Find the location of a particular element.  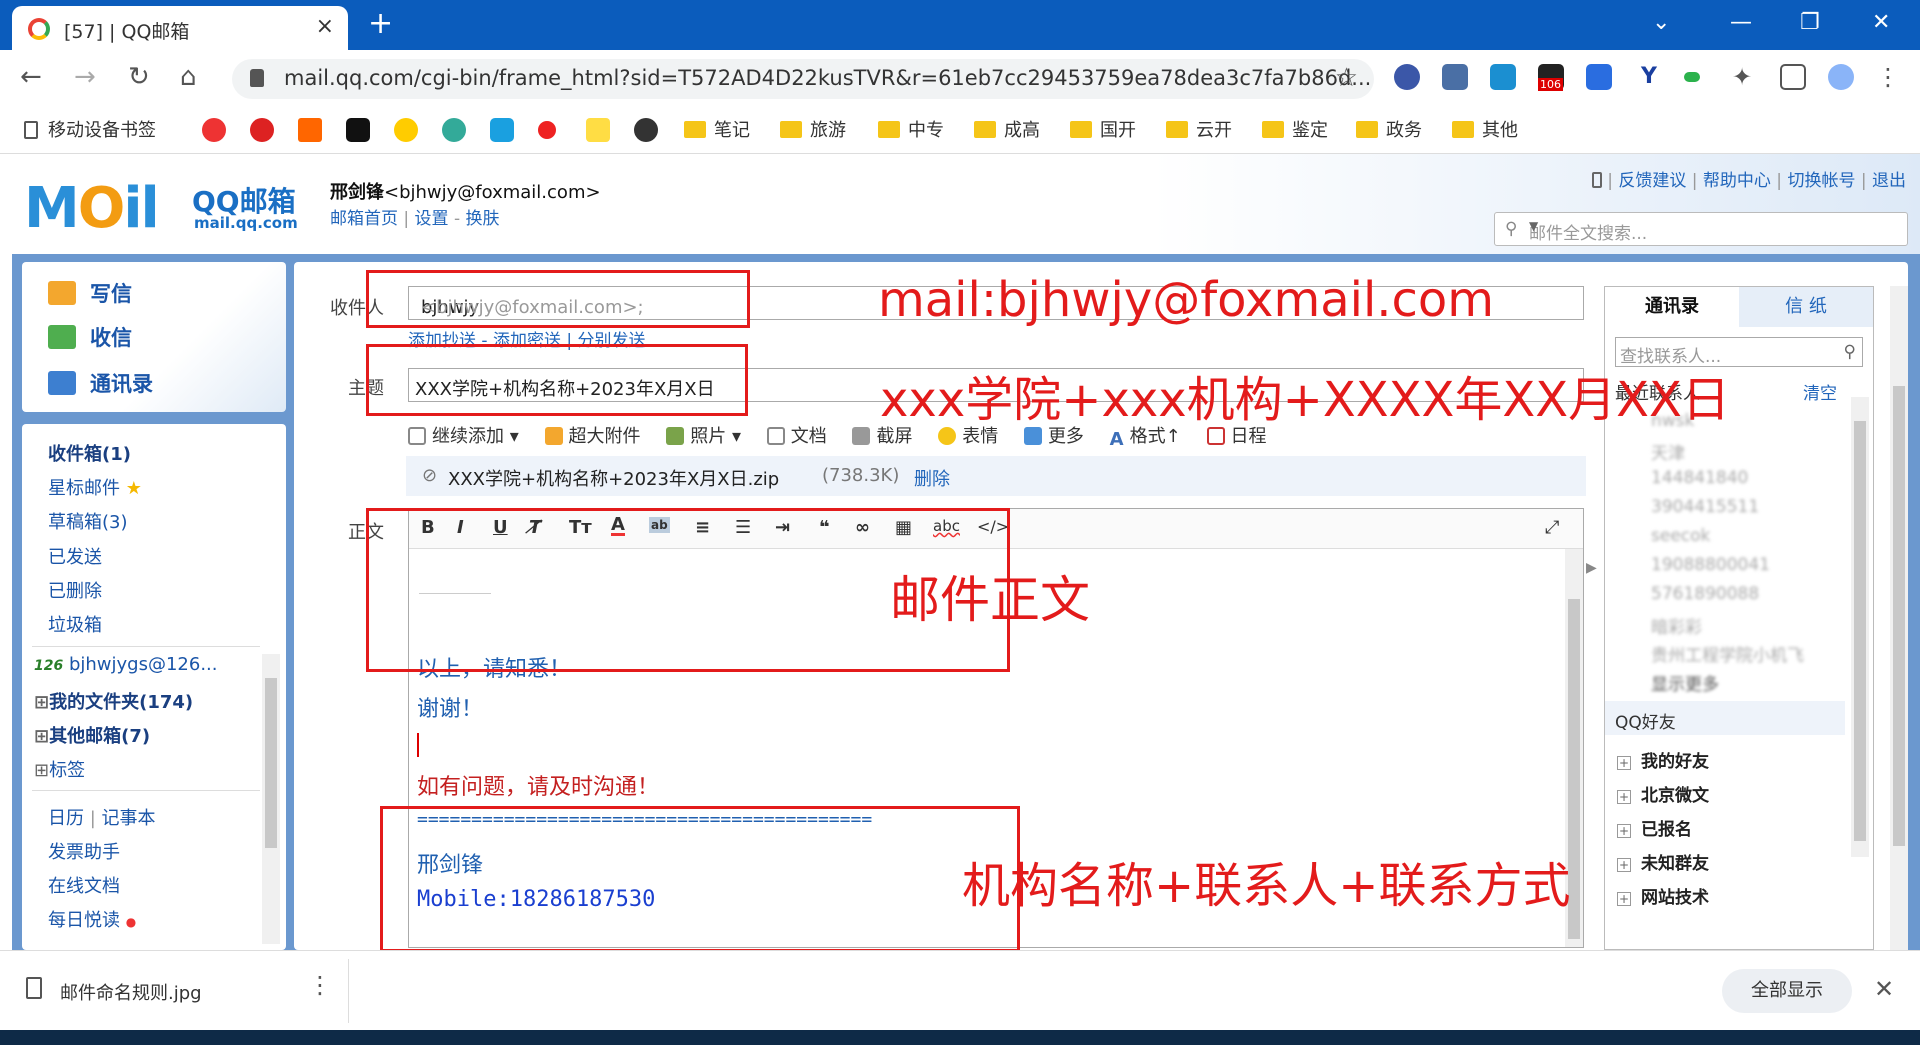

new-tab-button: + is located at coordinates (380, 23).